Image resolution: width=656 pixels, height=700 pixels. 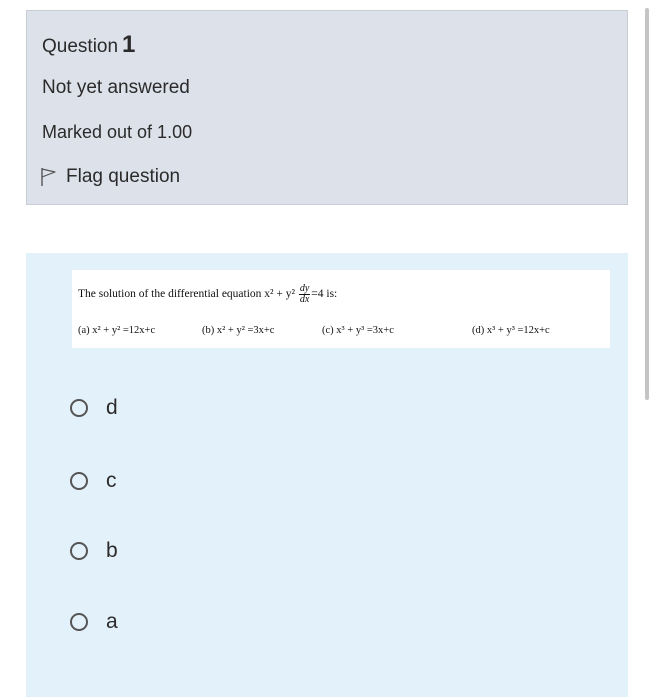 I want to click on flag-outline-icon, so click(x=48, y=177).